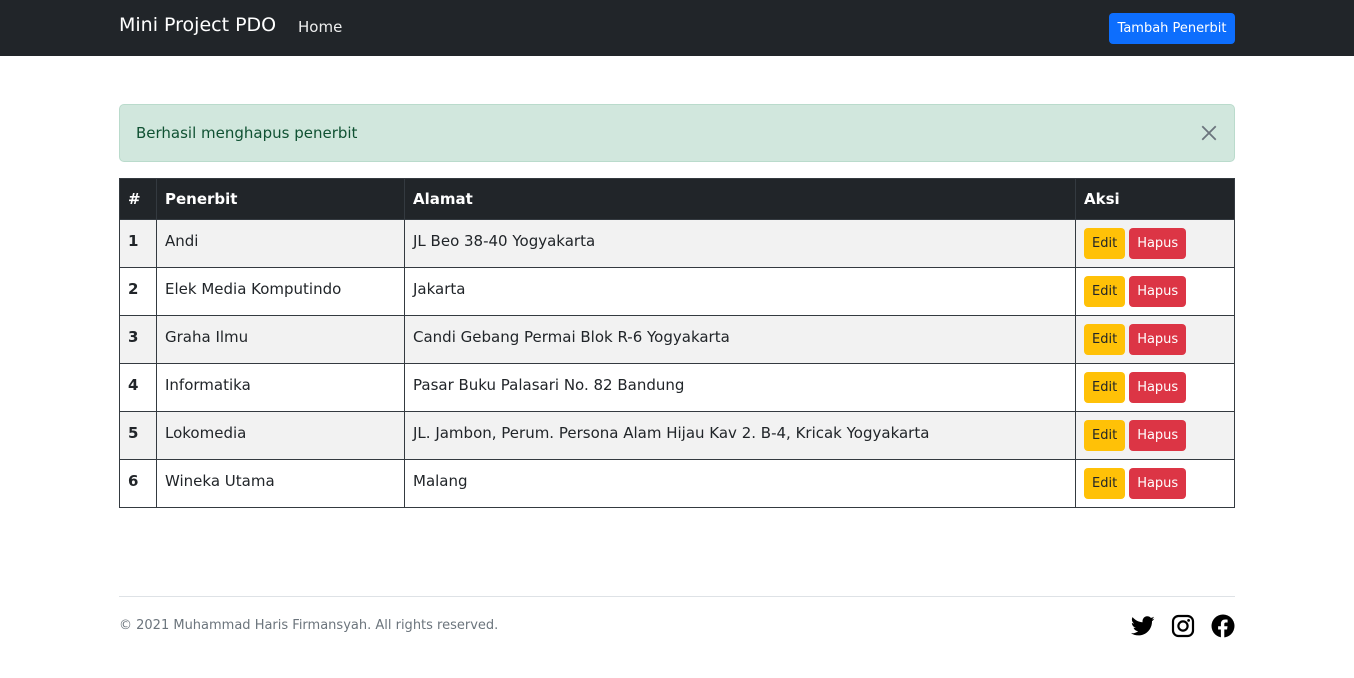  What do you see at coordinates (280, 483) in the screenshot?
I see `row-penerbit: Wineka Utama` at bounding box center [280, 483].